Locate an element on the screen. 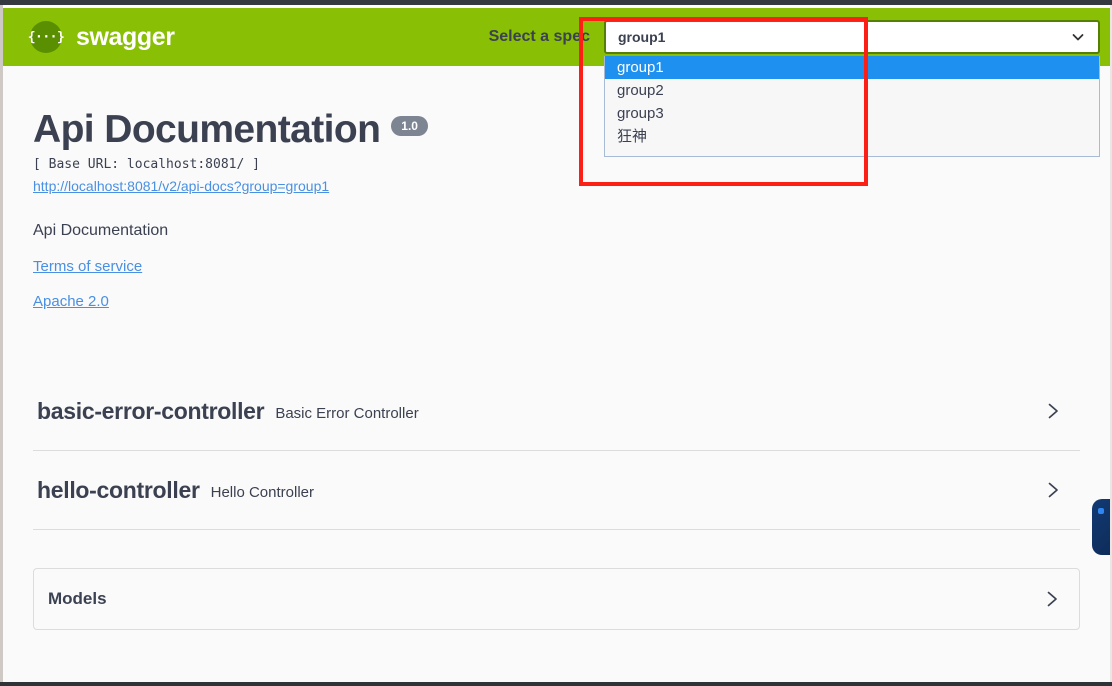 This screenshot has height=686, width=1112. spec-option-group3: group3 is located at coordinates (852, 113).